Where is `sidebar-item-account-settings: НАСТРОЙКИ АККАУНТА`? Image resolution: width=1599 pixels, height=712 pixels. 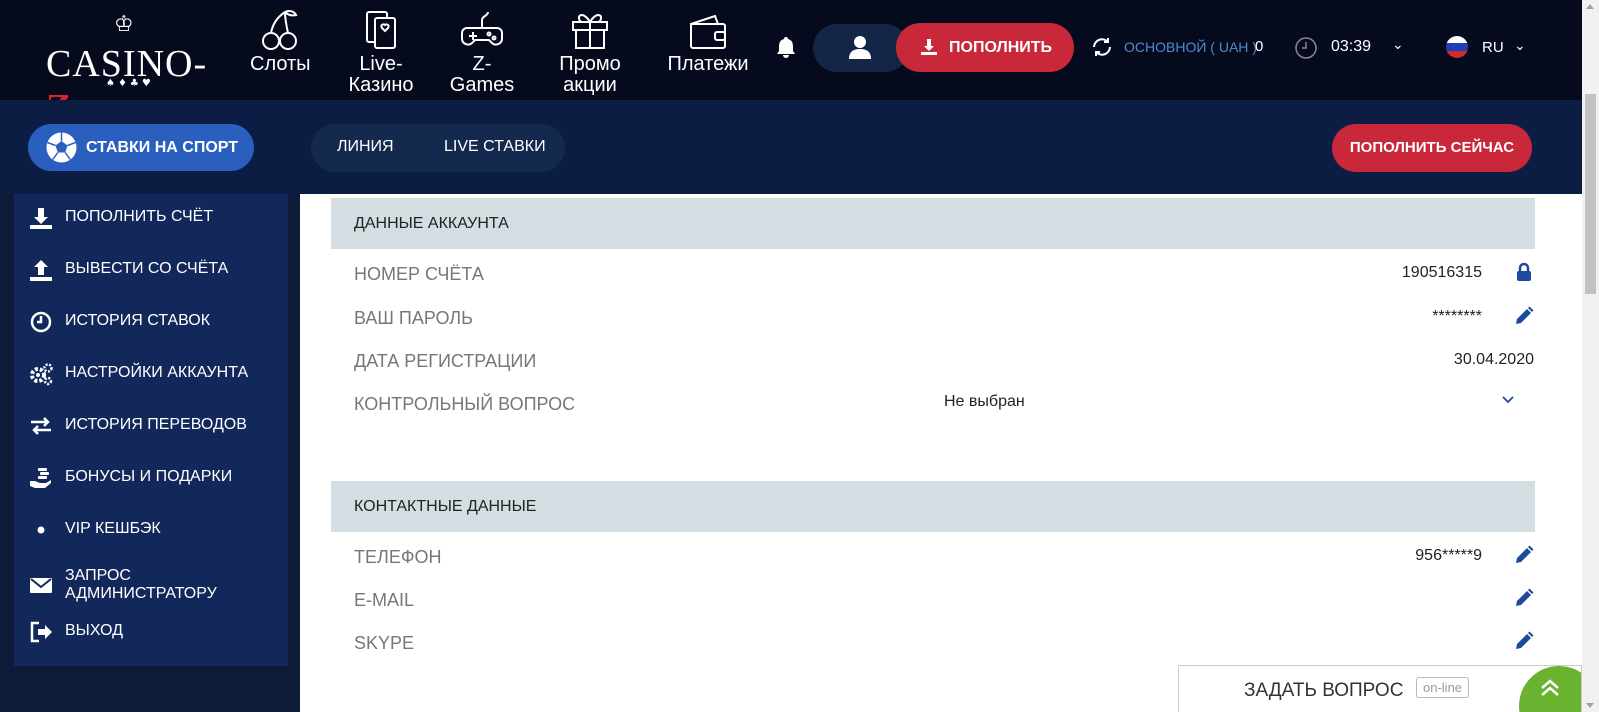
sidebar-item-account-settings: НАСТРОЙКИ АККАУНТА is located at coordinates (151, 374).